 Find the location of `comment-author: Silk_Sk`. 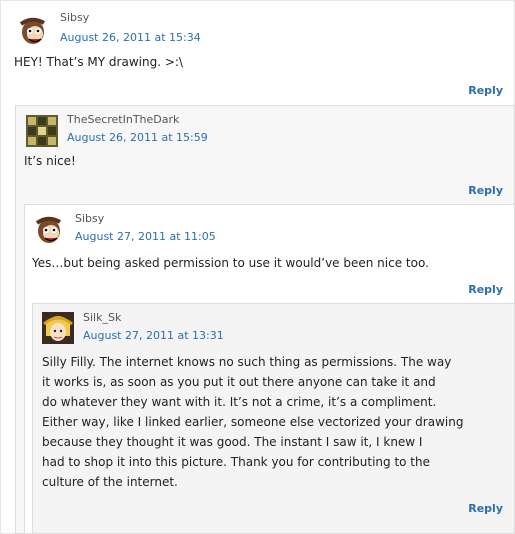

comment-author: Silk_Sk is located at coordinates (102, 317).